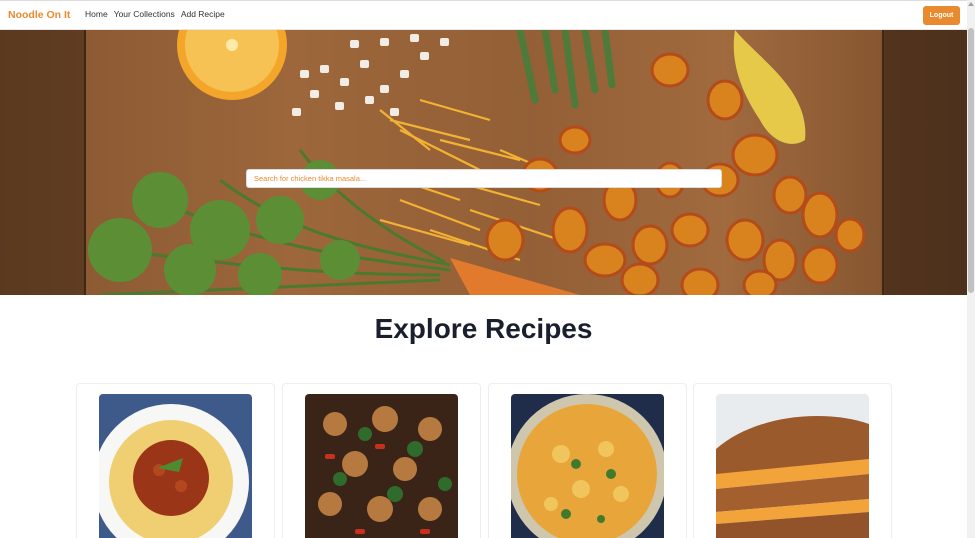  I want to click on section-title: Explore Recipes, so click(483, 328).